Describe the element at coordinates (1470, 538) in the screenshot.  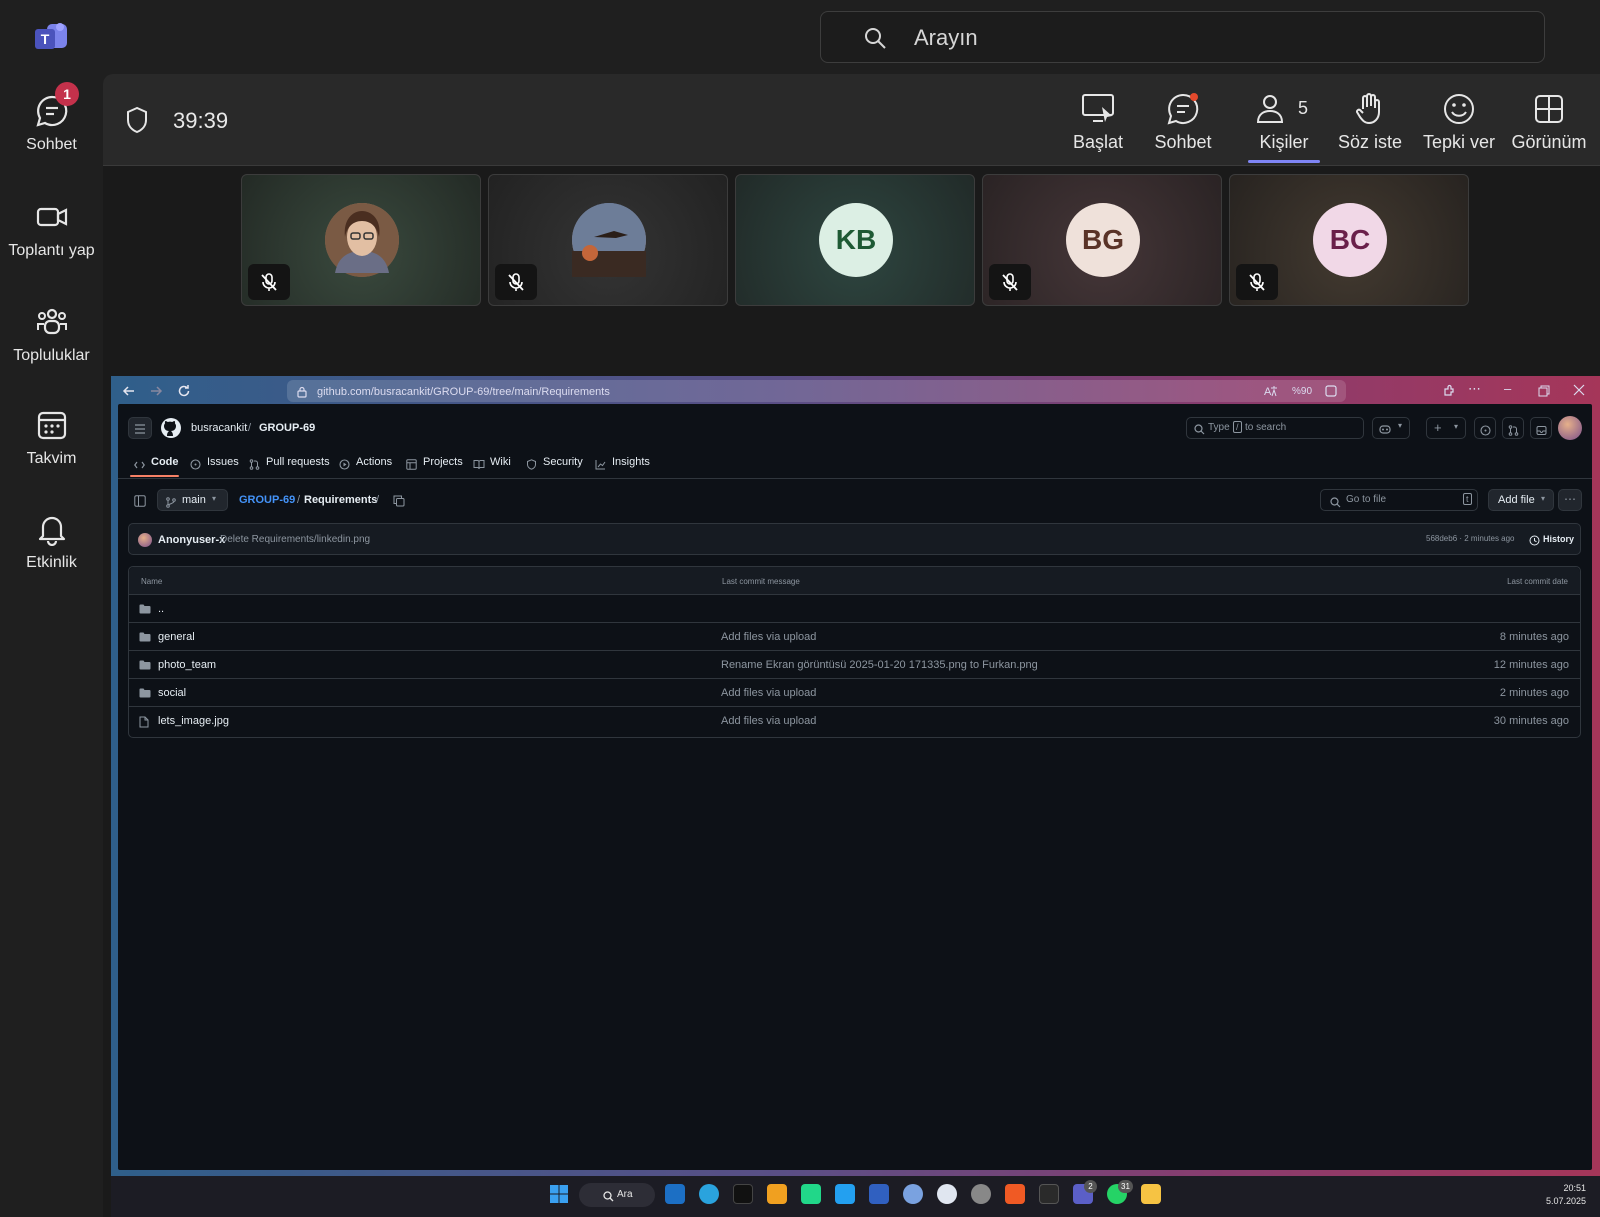
I see `commit-meta: 568deb6 · 2 minutes ago` at that location.